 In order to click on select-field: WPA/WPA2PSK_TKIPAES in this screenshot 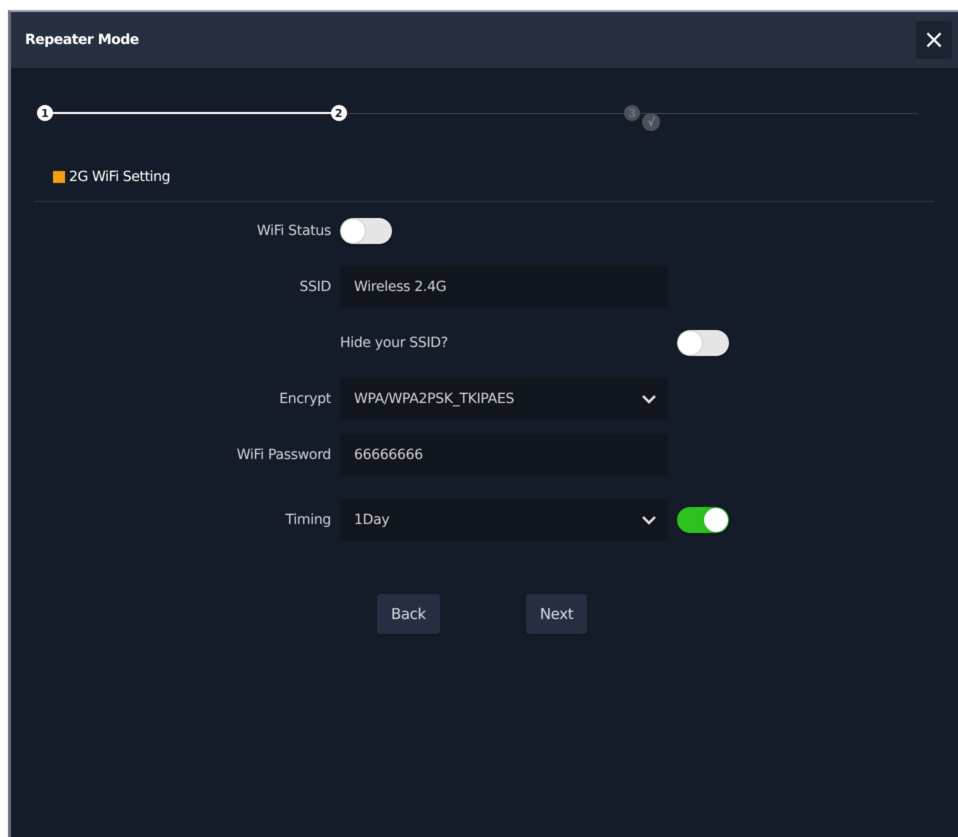, I will do `click(504, 399)`.